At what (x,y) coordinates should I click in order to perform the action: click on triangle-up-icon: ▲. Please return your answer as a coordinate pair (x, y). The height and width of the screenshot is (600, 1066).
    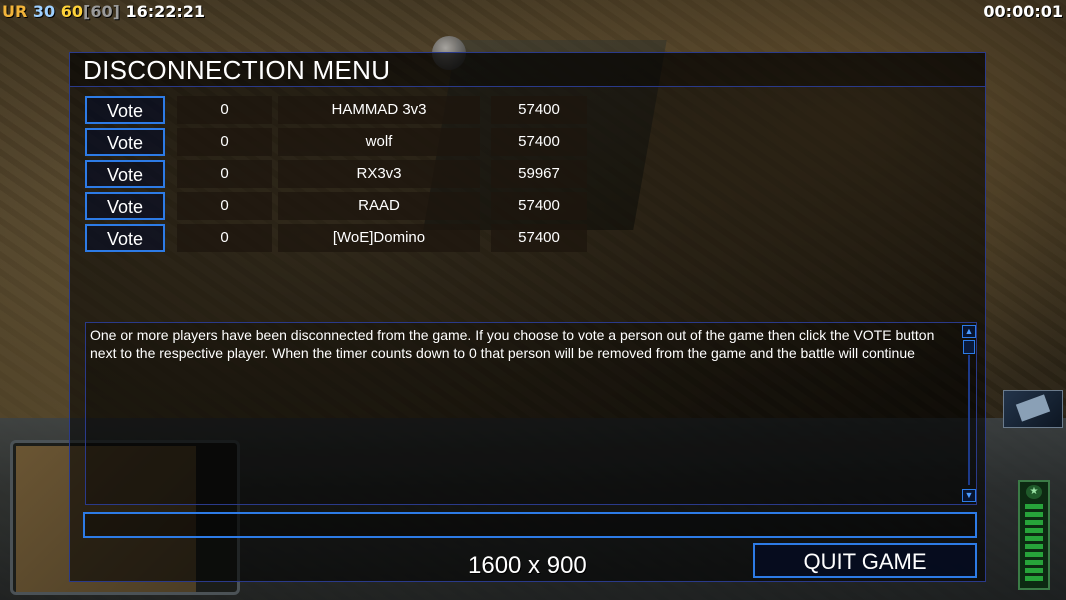
    Looking at the image, I should click on (969, 331).